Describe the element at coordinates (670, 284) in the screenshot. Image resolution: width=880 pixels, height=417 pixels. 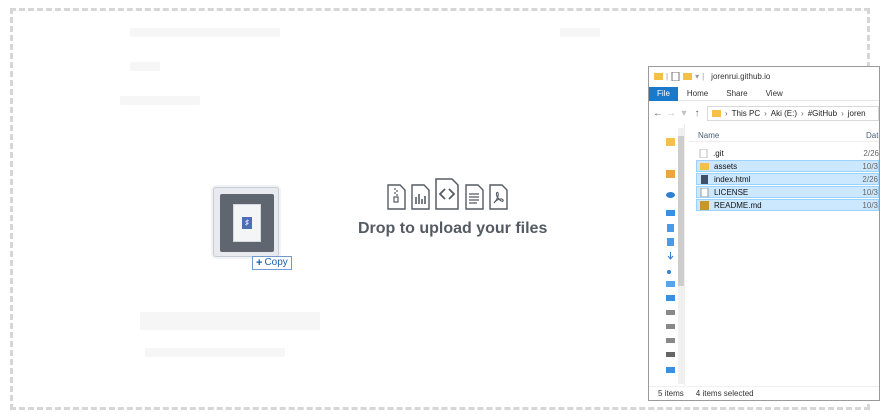
I see `pictures-icon` at that location.